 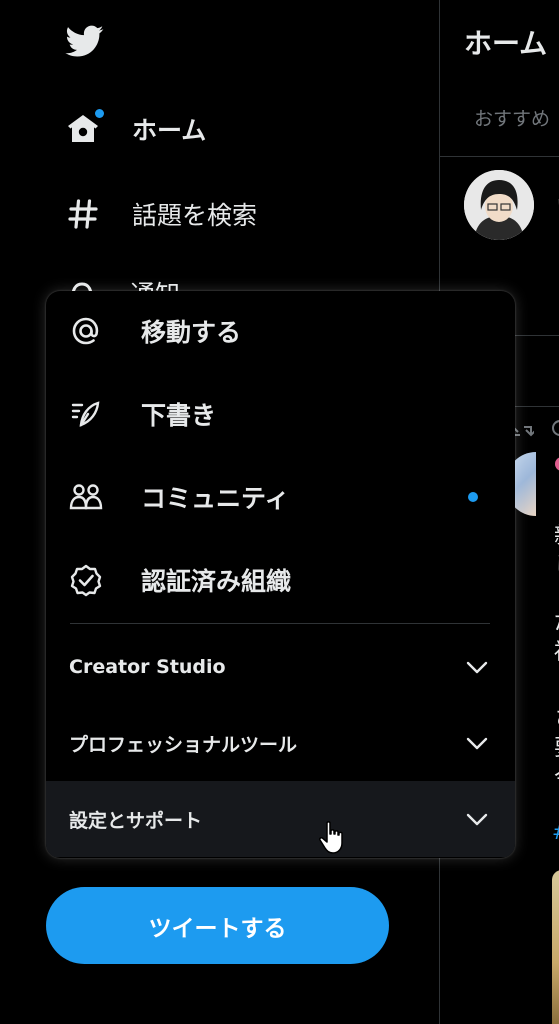 I want to click on nav-item-label: 話題を検索, so click(x=195, y=215).